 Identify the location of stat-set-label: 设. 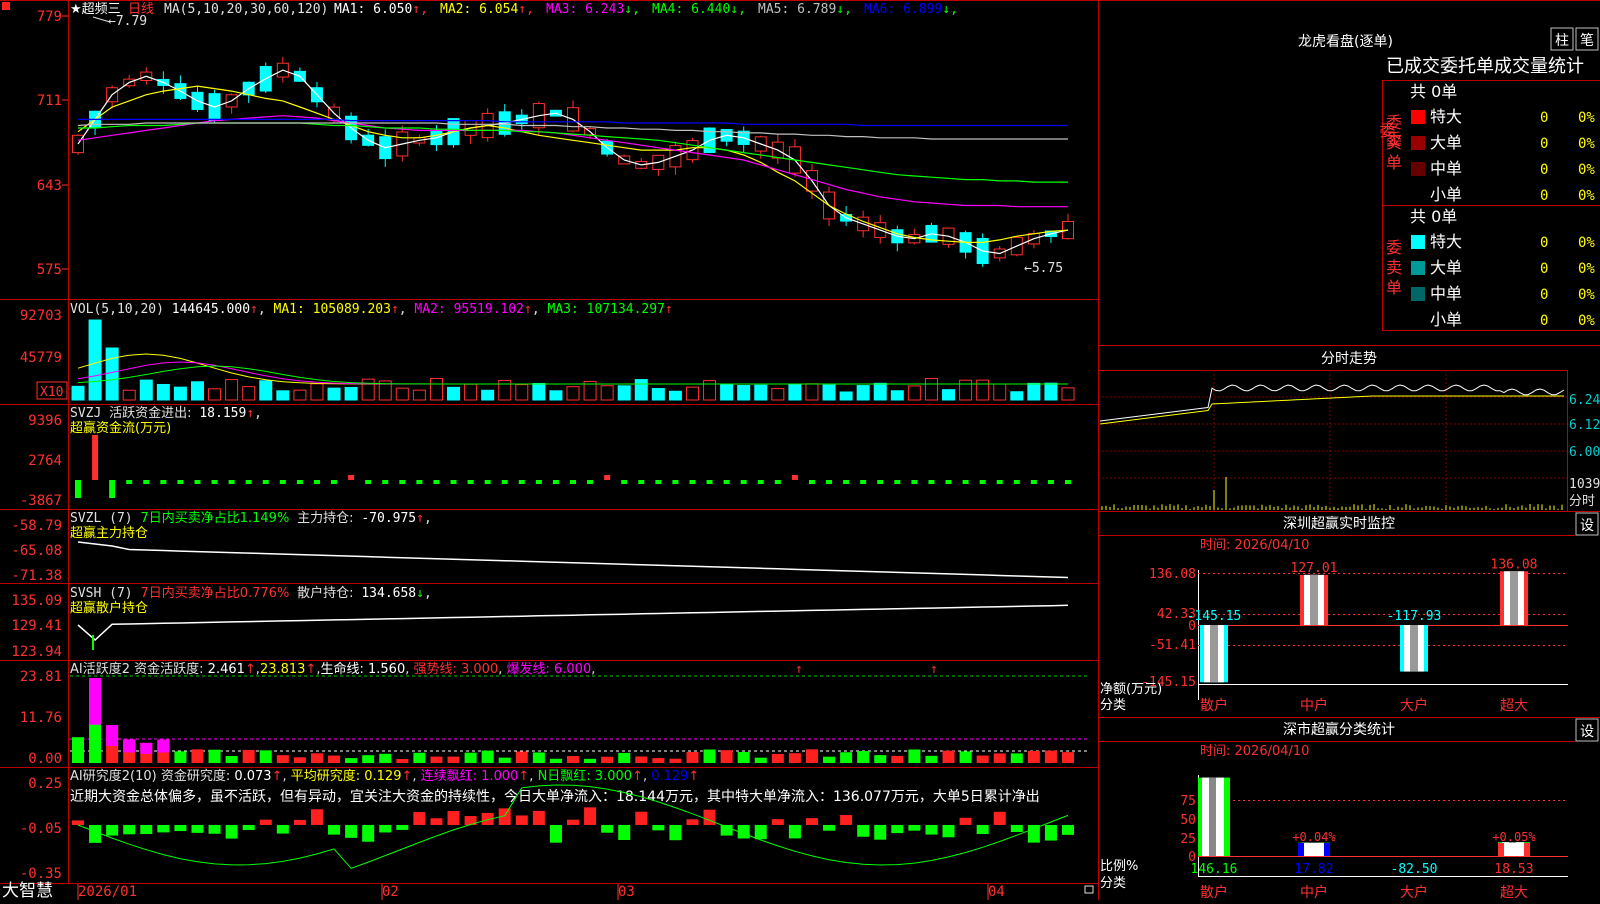
(1587, 732).